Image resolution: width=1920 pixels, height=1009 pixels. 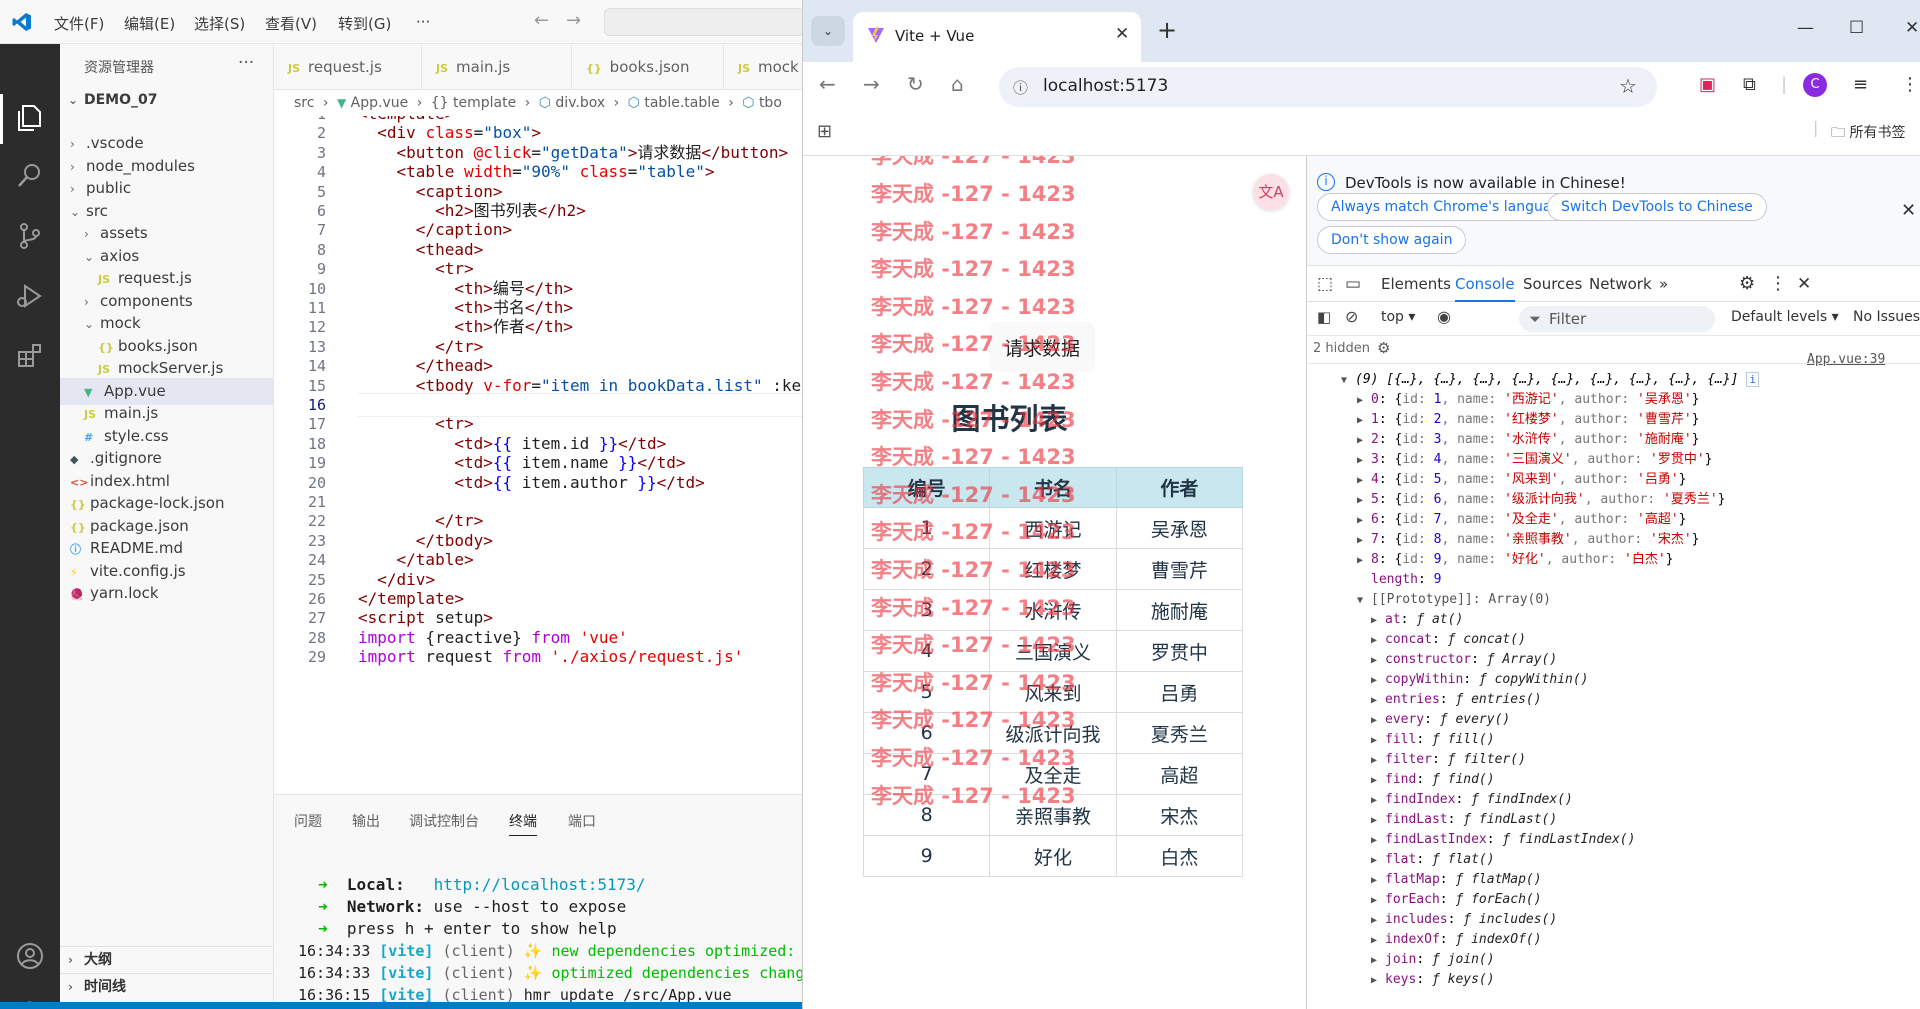 What do you see at coordinates (166, 986) in the screenshot?
I see `timeline-section: › 时间线` at bounding box center [166, 986].